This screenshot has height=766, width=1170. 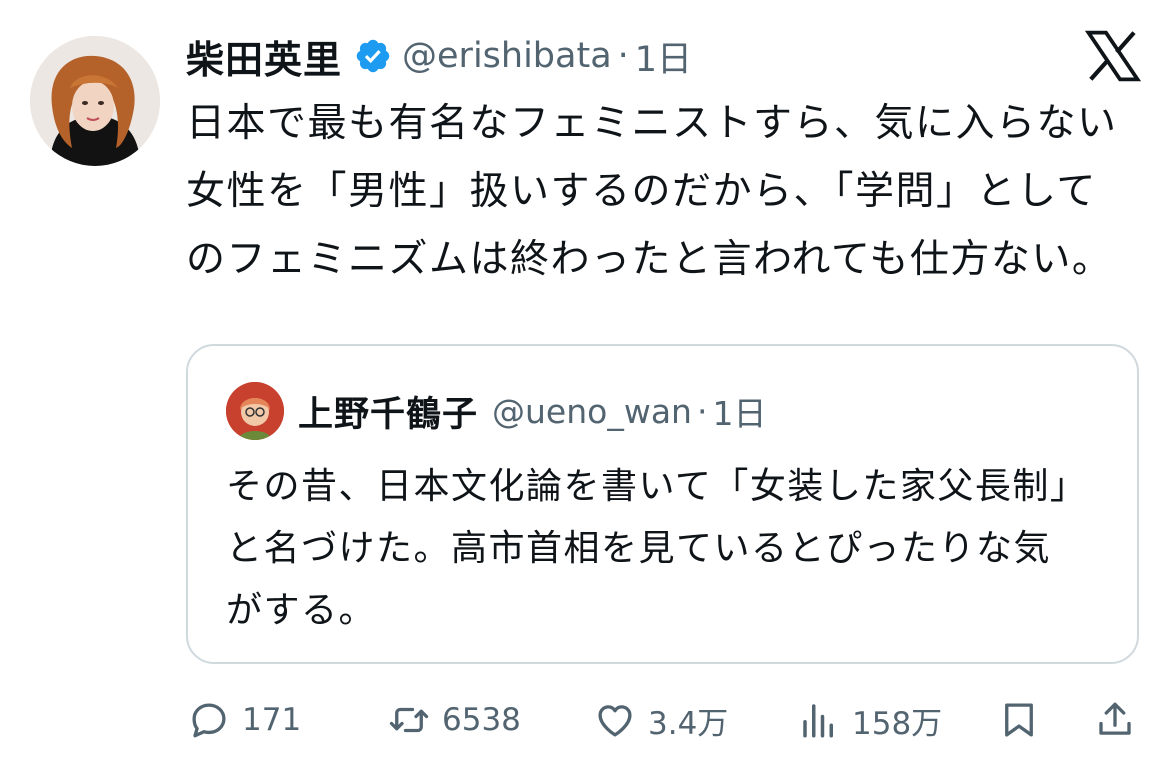 I want to click on quoted-avatar-image, so click(x=255, y=411).